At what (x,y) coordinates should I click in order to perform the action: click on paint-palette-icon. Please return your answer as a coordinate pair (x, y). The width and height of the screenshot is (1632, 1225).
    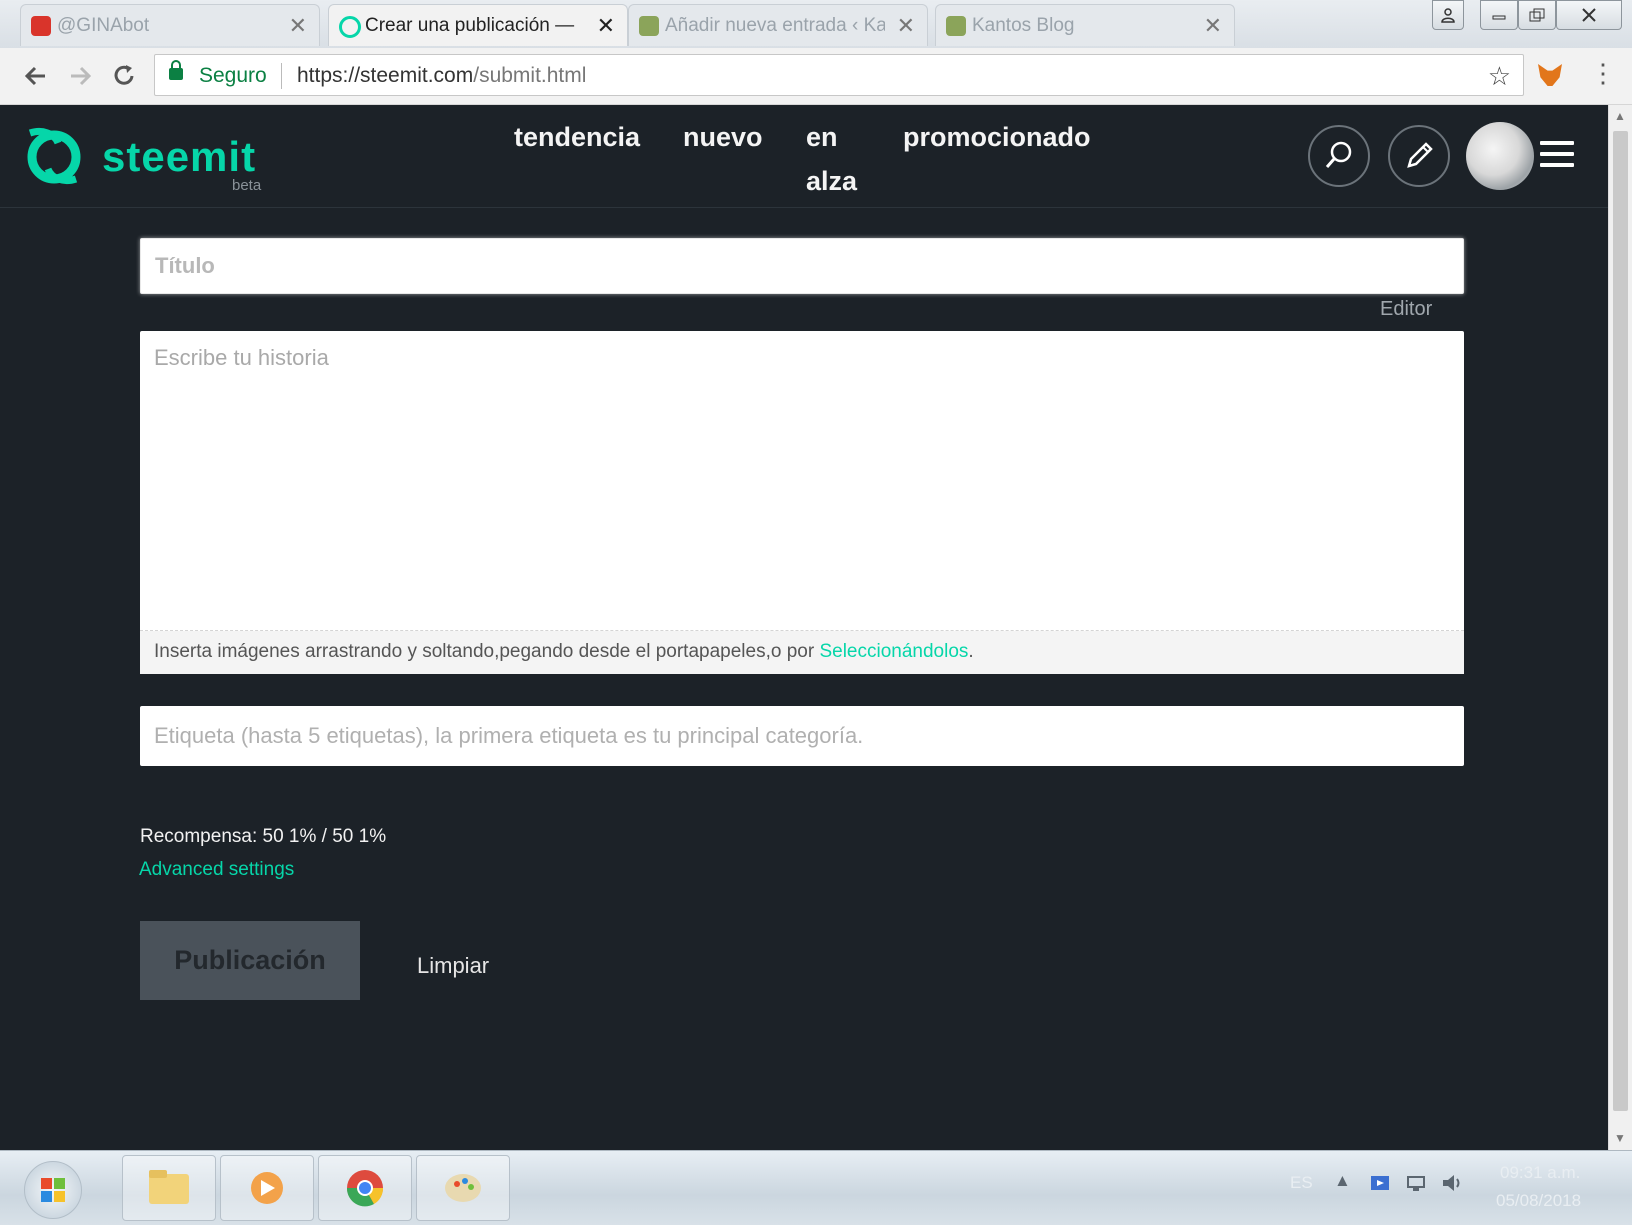
    Looking at the image, I should click on (463, 1188).